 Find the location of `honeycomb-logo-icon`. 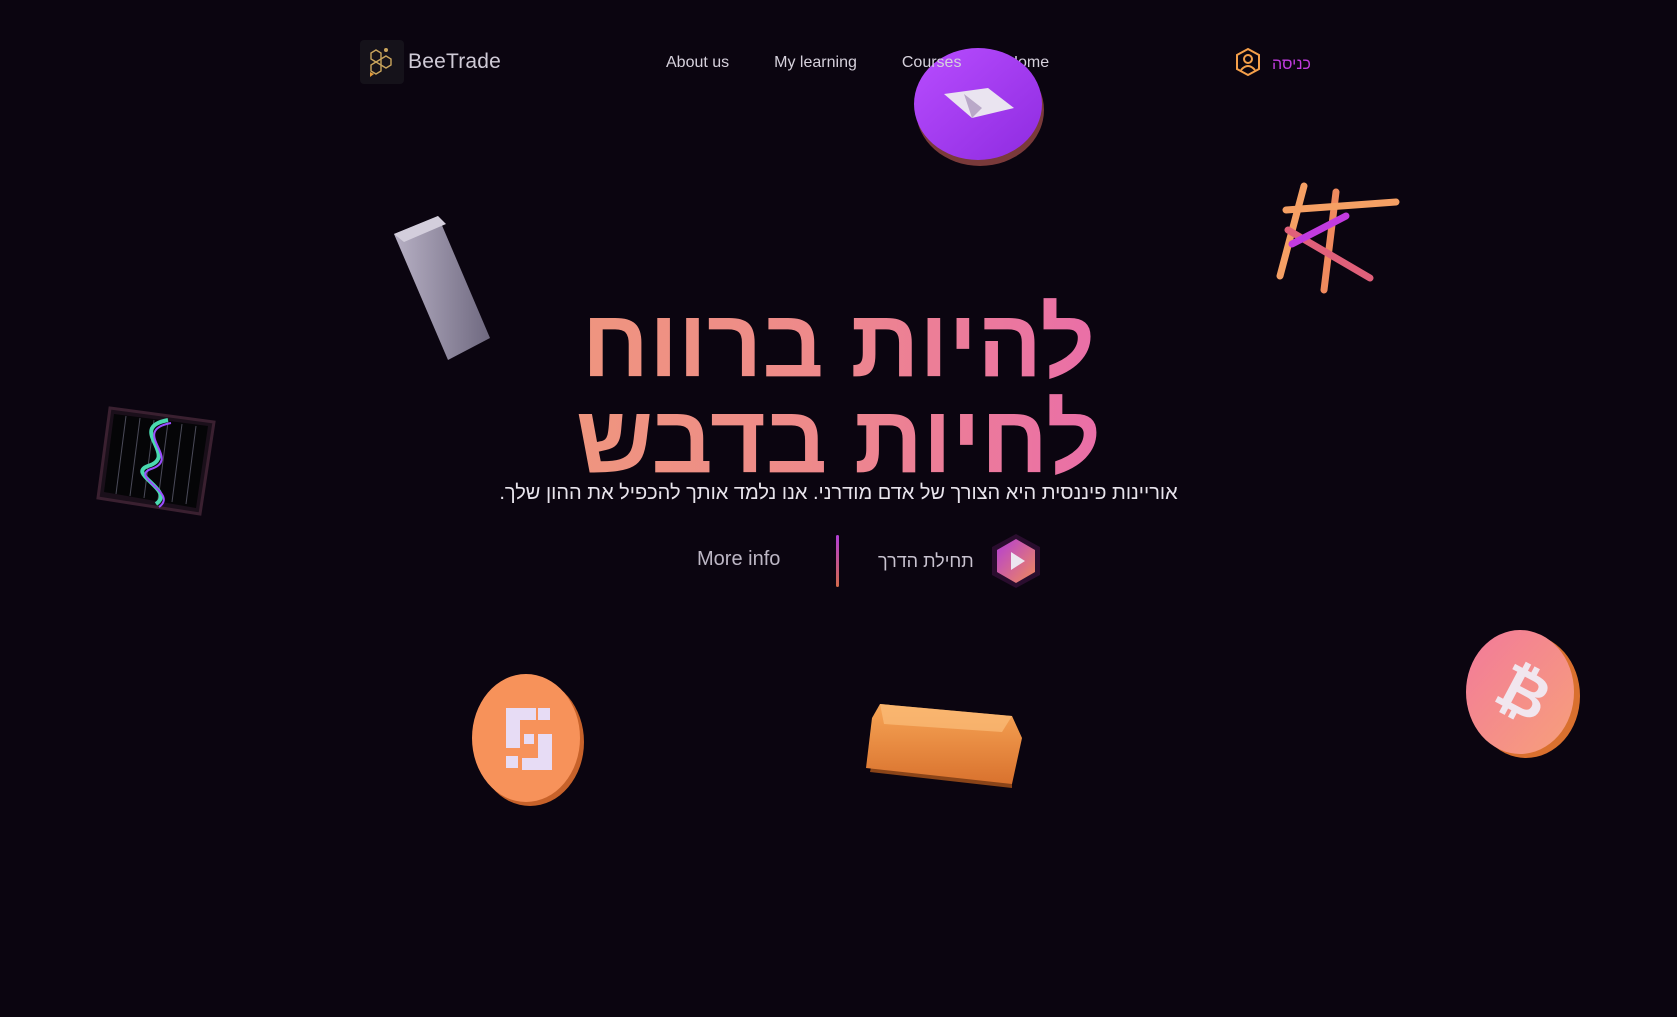

honeycomb-logo-icon is located at coordinates (382, 62).